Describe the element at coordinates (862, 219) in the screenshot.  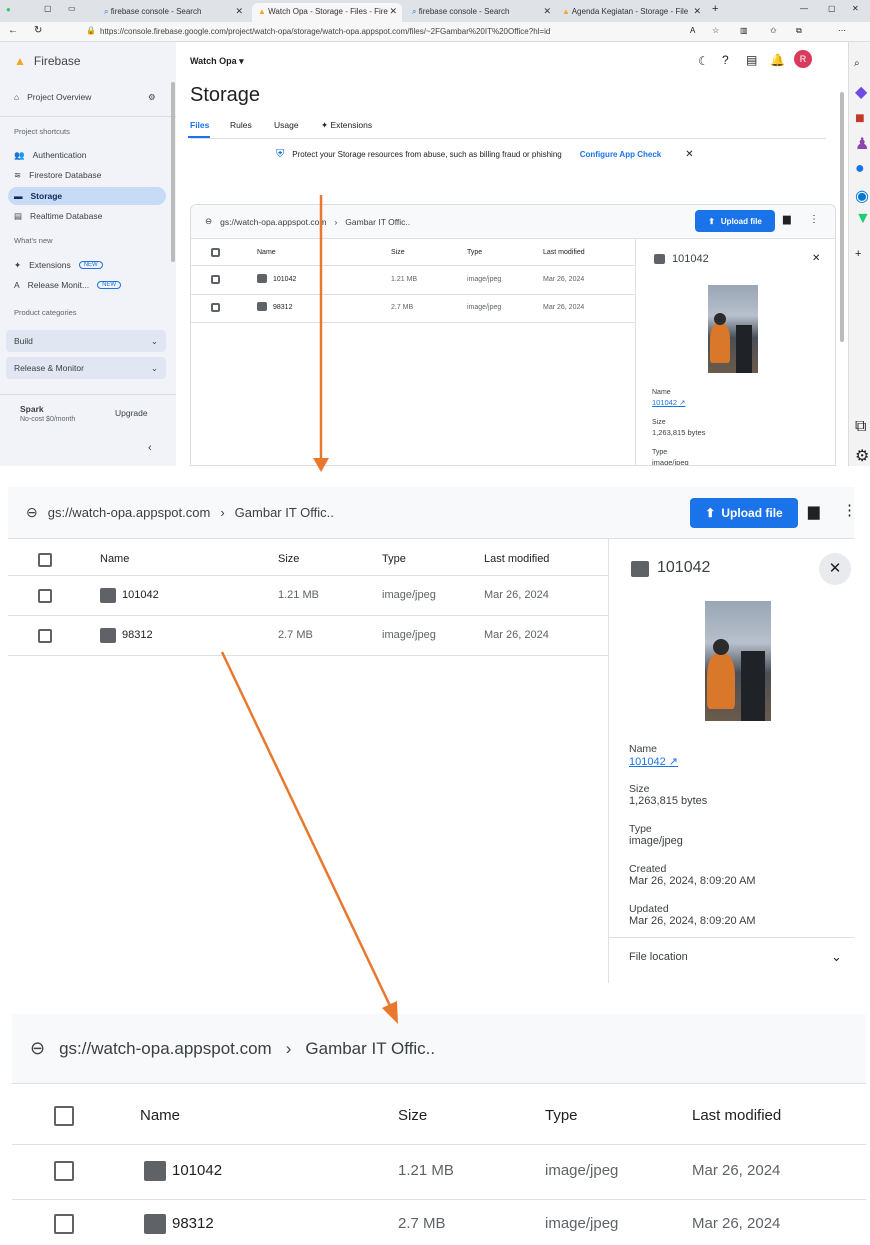
I see `tools-icon: ▼` at that location.